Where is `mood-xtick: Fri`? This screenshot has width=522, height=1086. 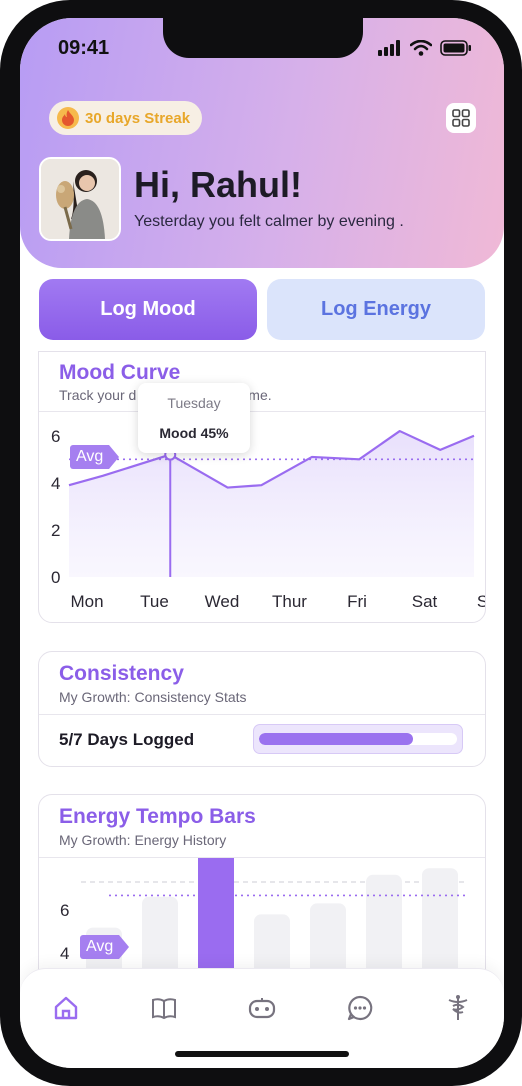
mood-xtick: Fri is located at coordinates (357, 601).